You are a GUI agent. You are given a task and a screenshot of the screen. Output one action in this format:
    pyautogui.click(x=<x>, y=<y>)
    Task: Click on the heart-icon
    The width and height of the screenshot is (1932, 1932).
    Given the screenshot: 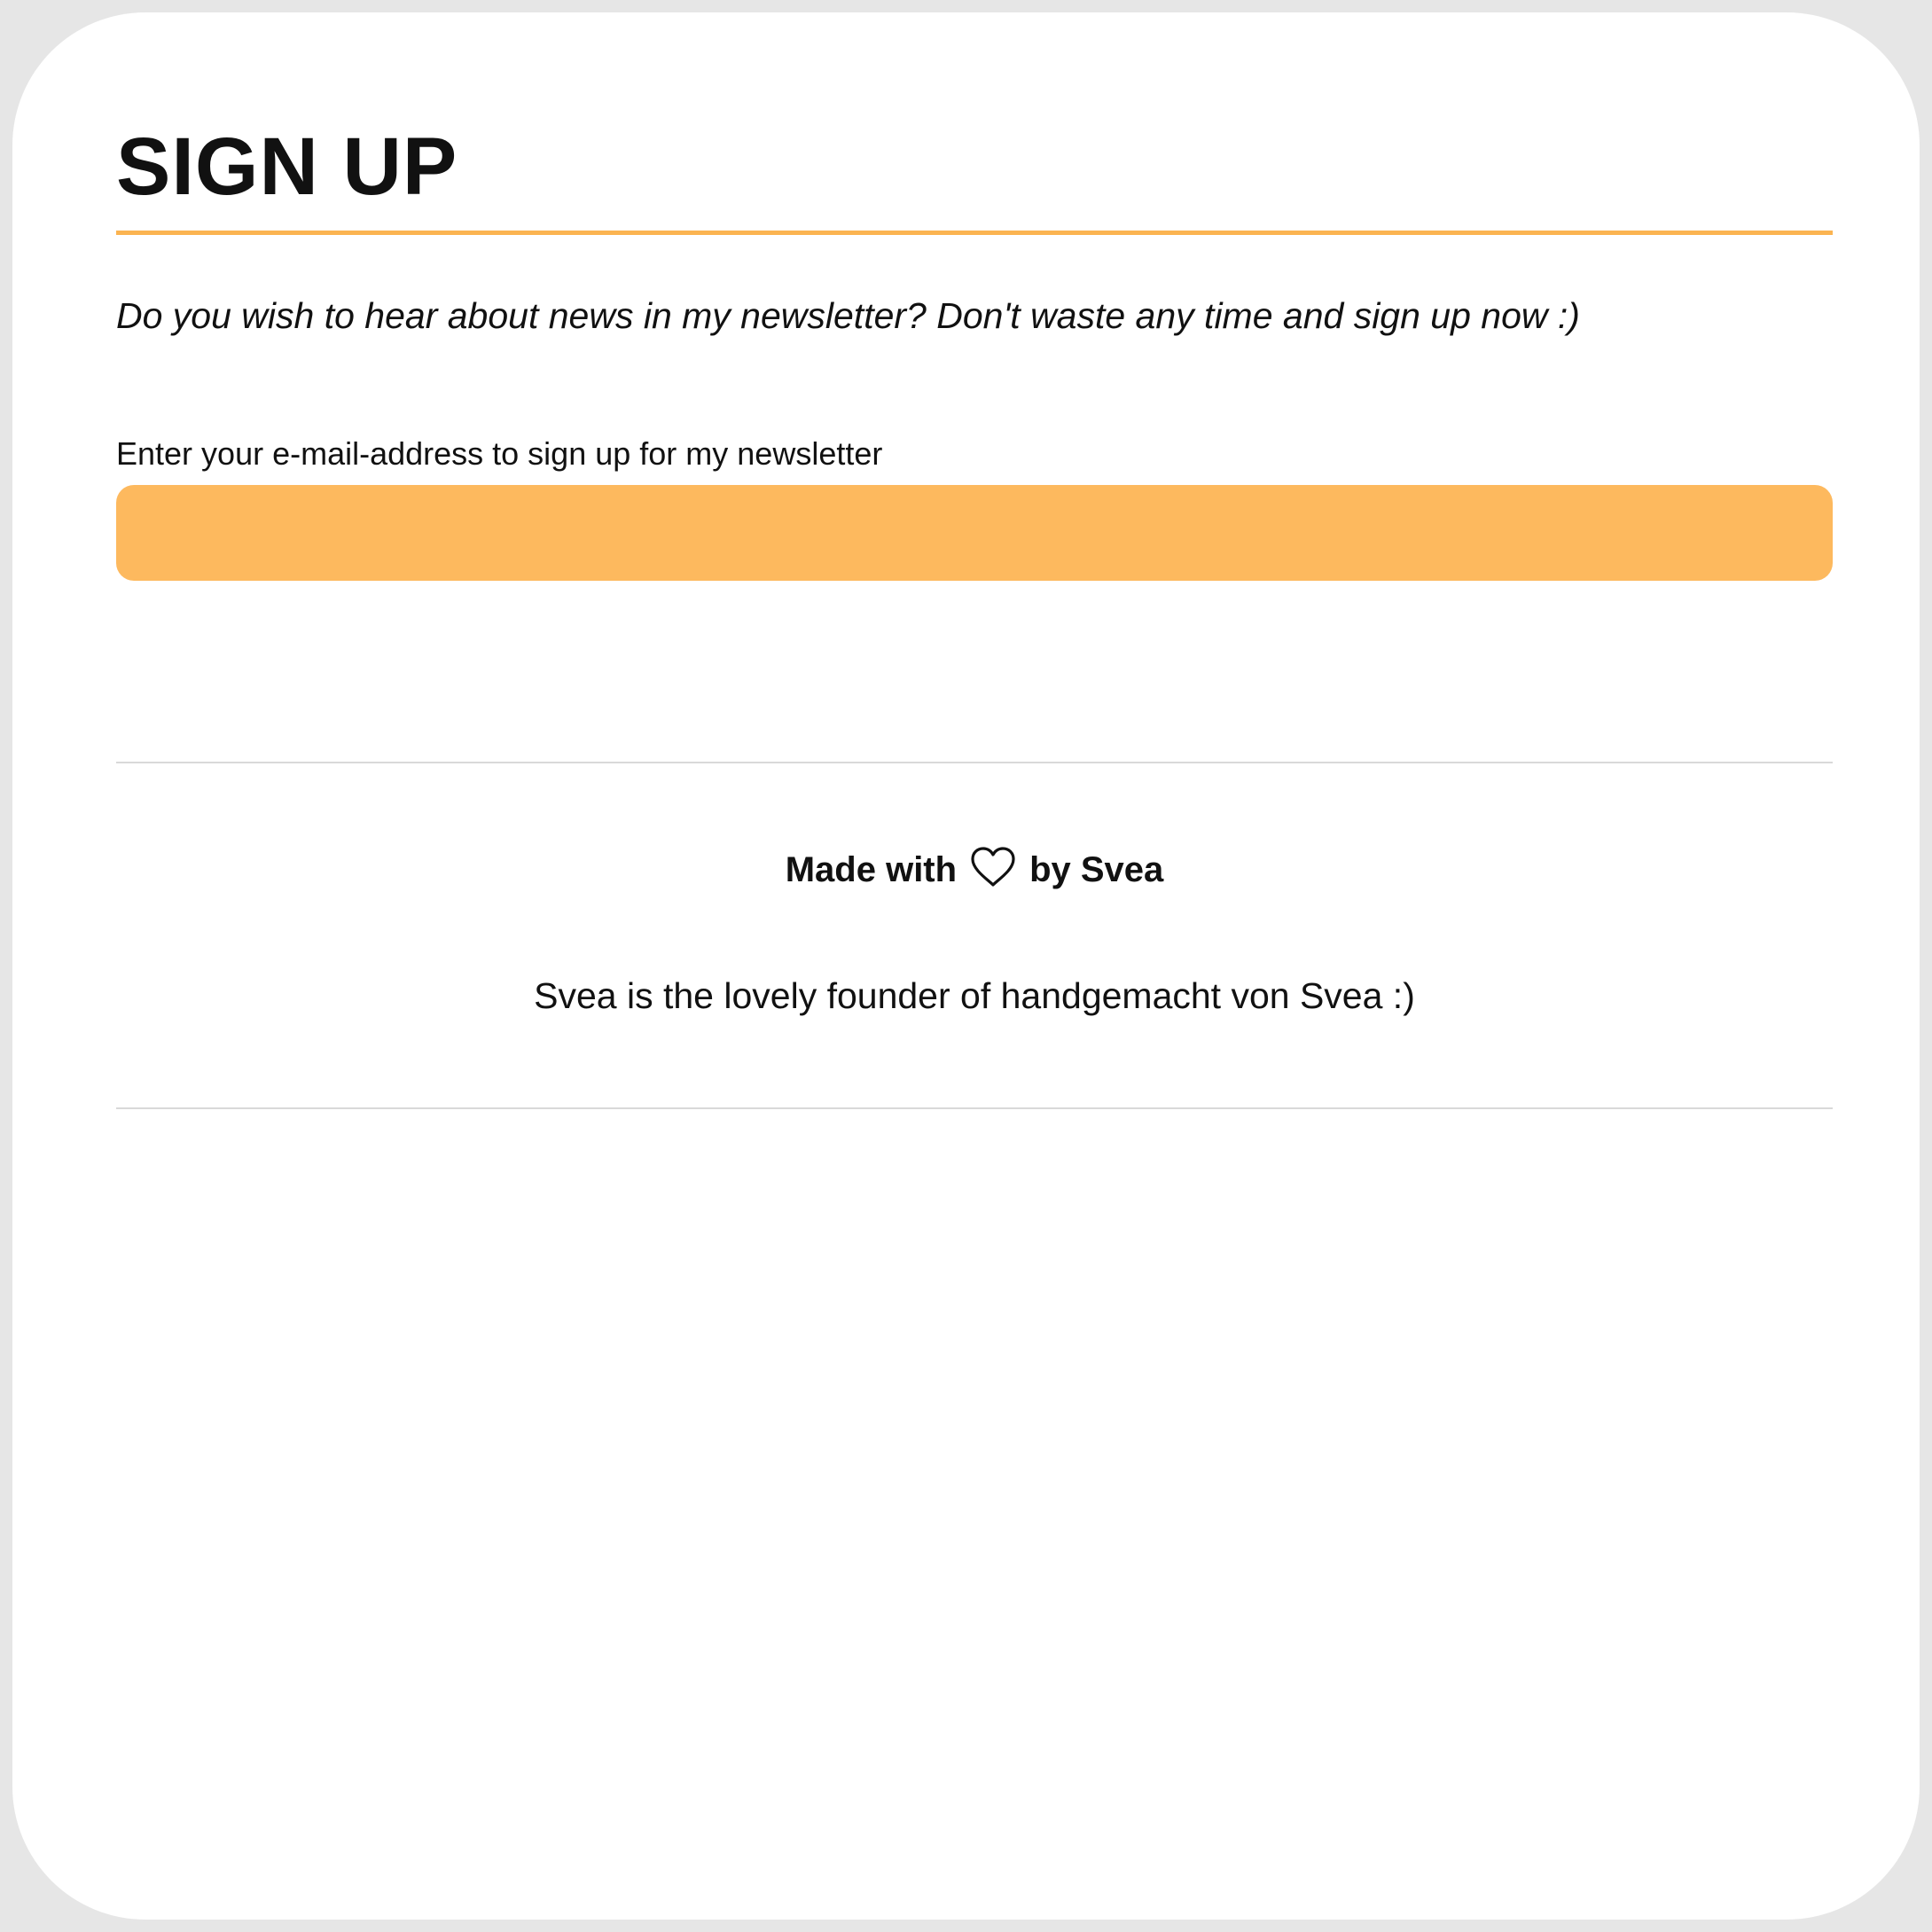 What is the action you would take?
    pyautogui.click(x=993, y=867)
    